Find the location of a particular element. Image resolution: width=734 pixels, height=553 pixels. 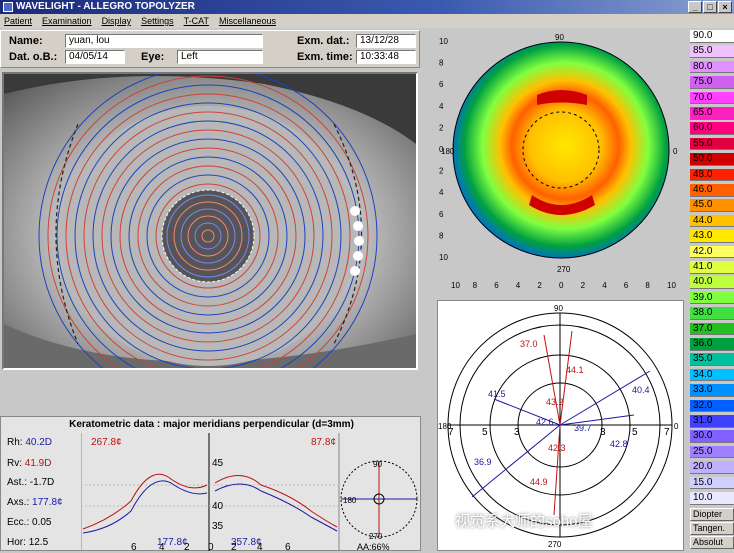

menu-miscellaneous: Miscellaneous is located at coordinates (247, 21).